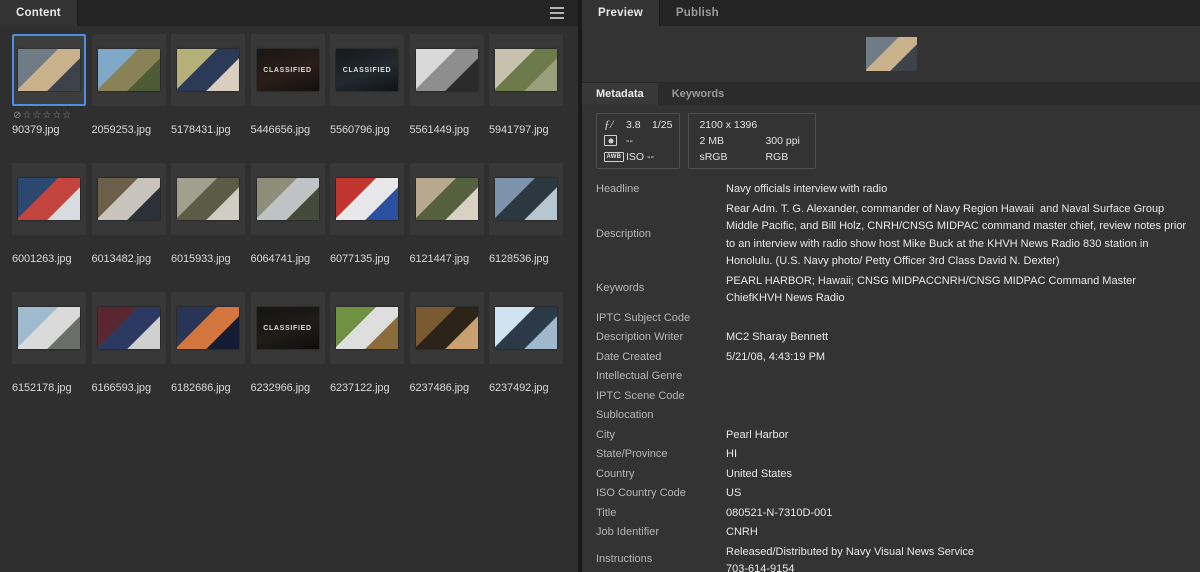 The image size is (1200, 572). Describe the element at coordinates (620, 94) in the screenshot. I see `tab-metadata: Metadata` at that location.